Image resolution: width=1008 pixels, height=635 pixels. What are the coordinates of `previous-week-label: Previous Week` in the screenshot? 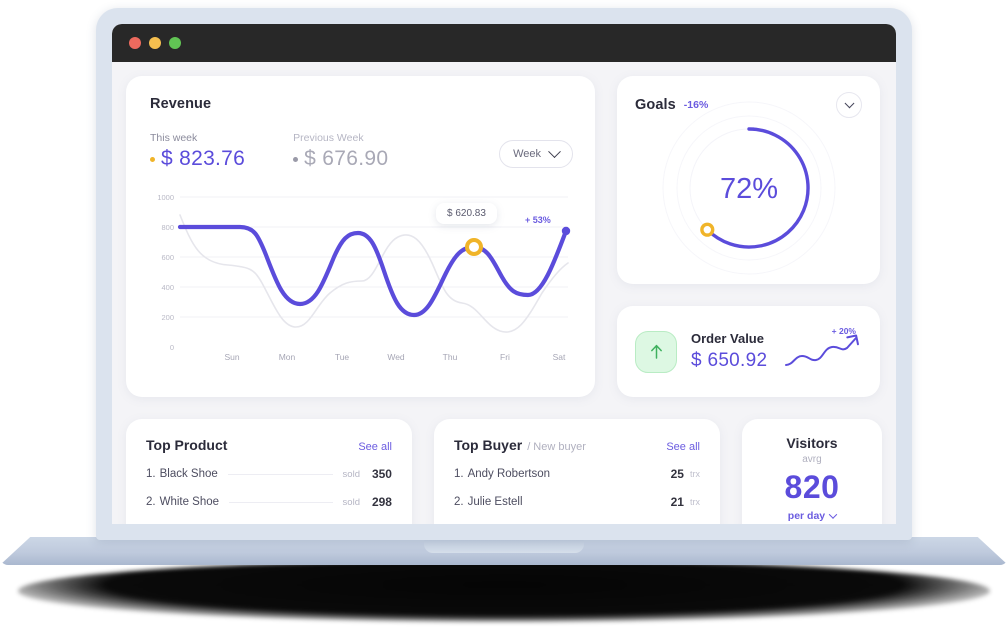 It's located at (328, 138).